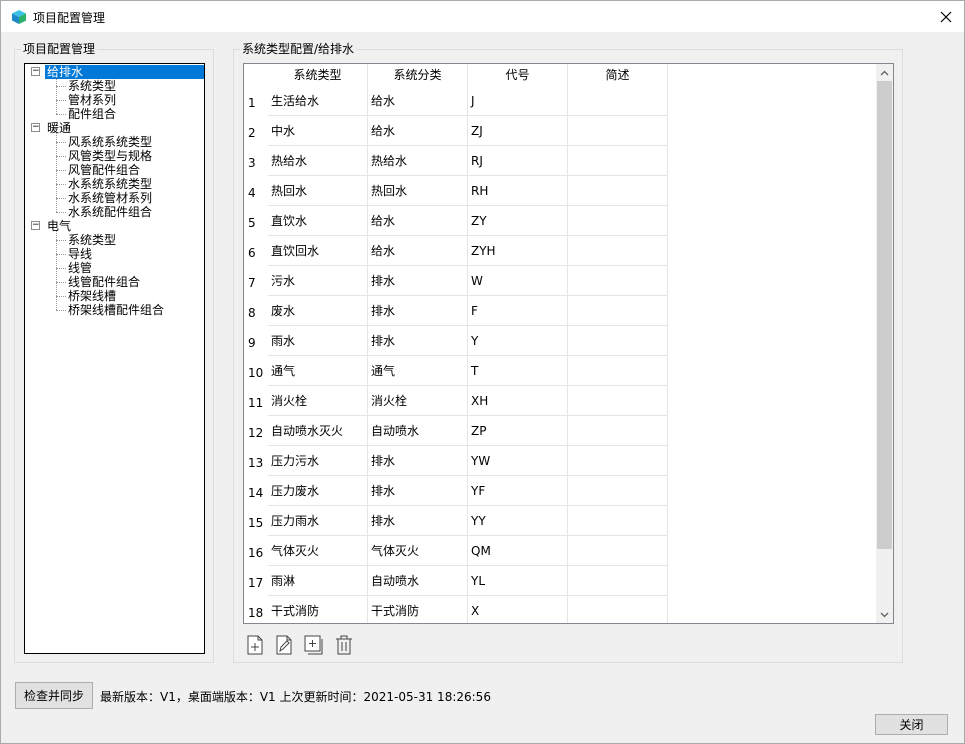 This screenshot has width=965, height=744. What do you see at coordinates (318, 521) in the screenshot?
I see `cell-type: 压力雨水` at bounding box center [318, 521].